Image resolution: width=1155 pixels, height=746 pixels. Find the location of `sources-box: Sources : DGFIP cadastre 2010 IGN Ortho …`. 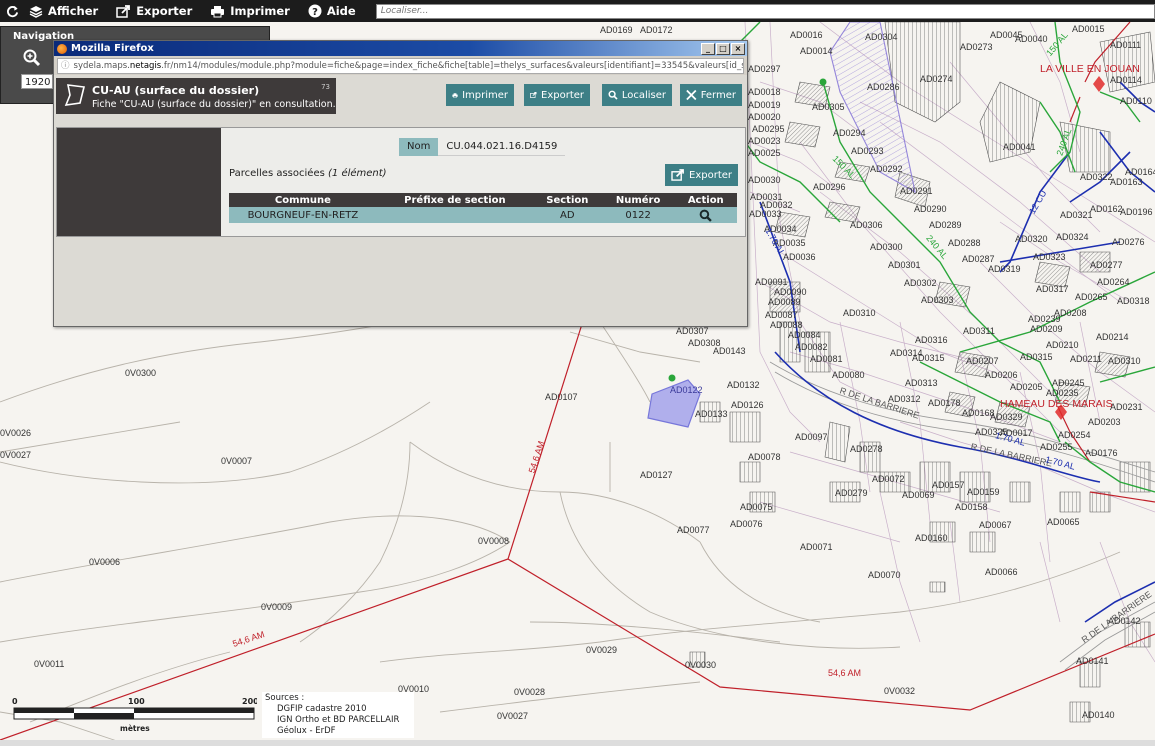

sources-box: Sources : DGFIP cadastre 2010 IGN Ortho … is located at coordinates (338, 715).